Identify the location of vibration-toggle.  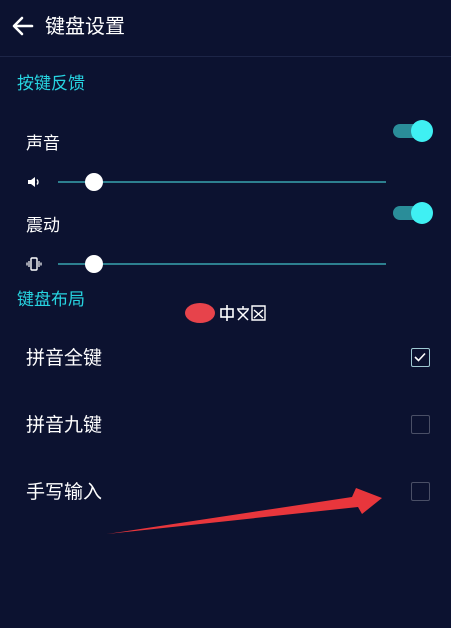
(413, 213).